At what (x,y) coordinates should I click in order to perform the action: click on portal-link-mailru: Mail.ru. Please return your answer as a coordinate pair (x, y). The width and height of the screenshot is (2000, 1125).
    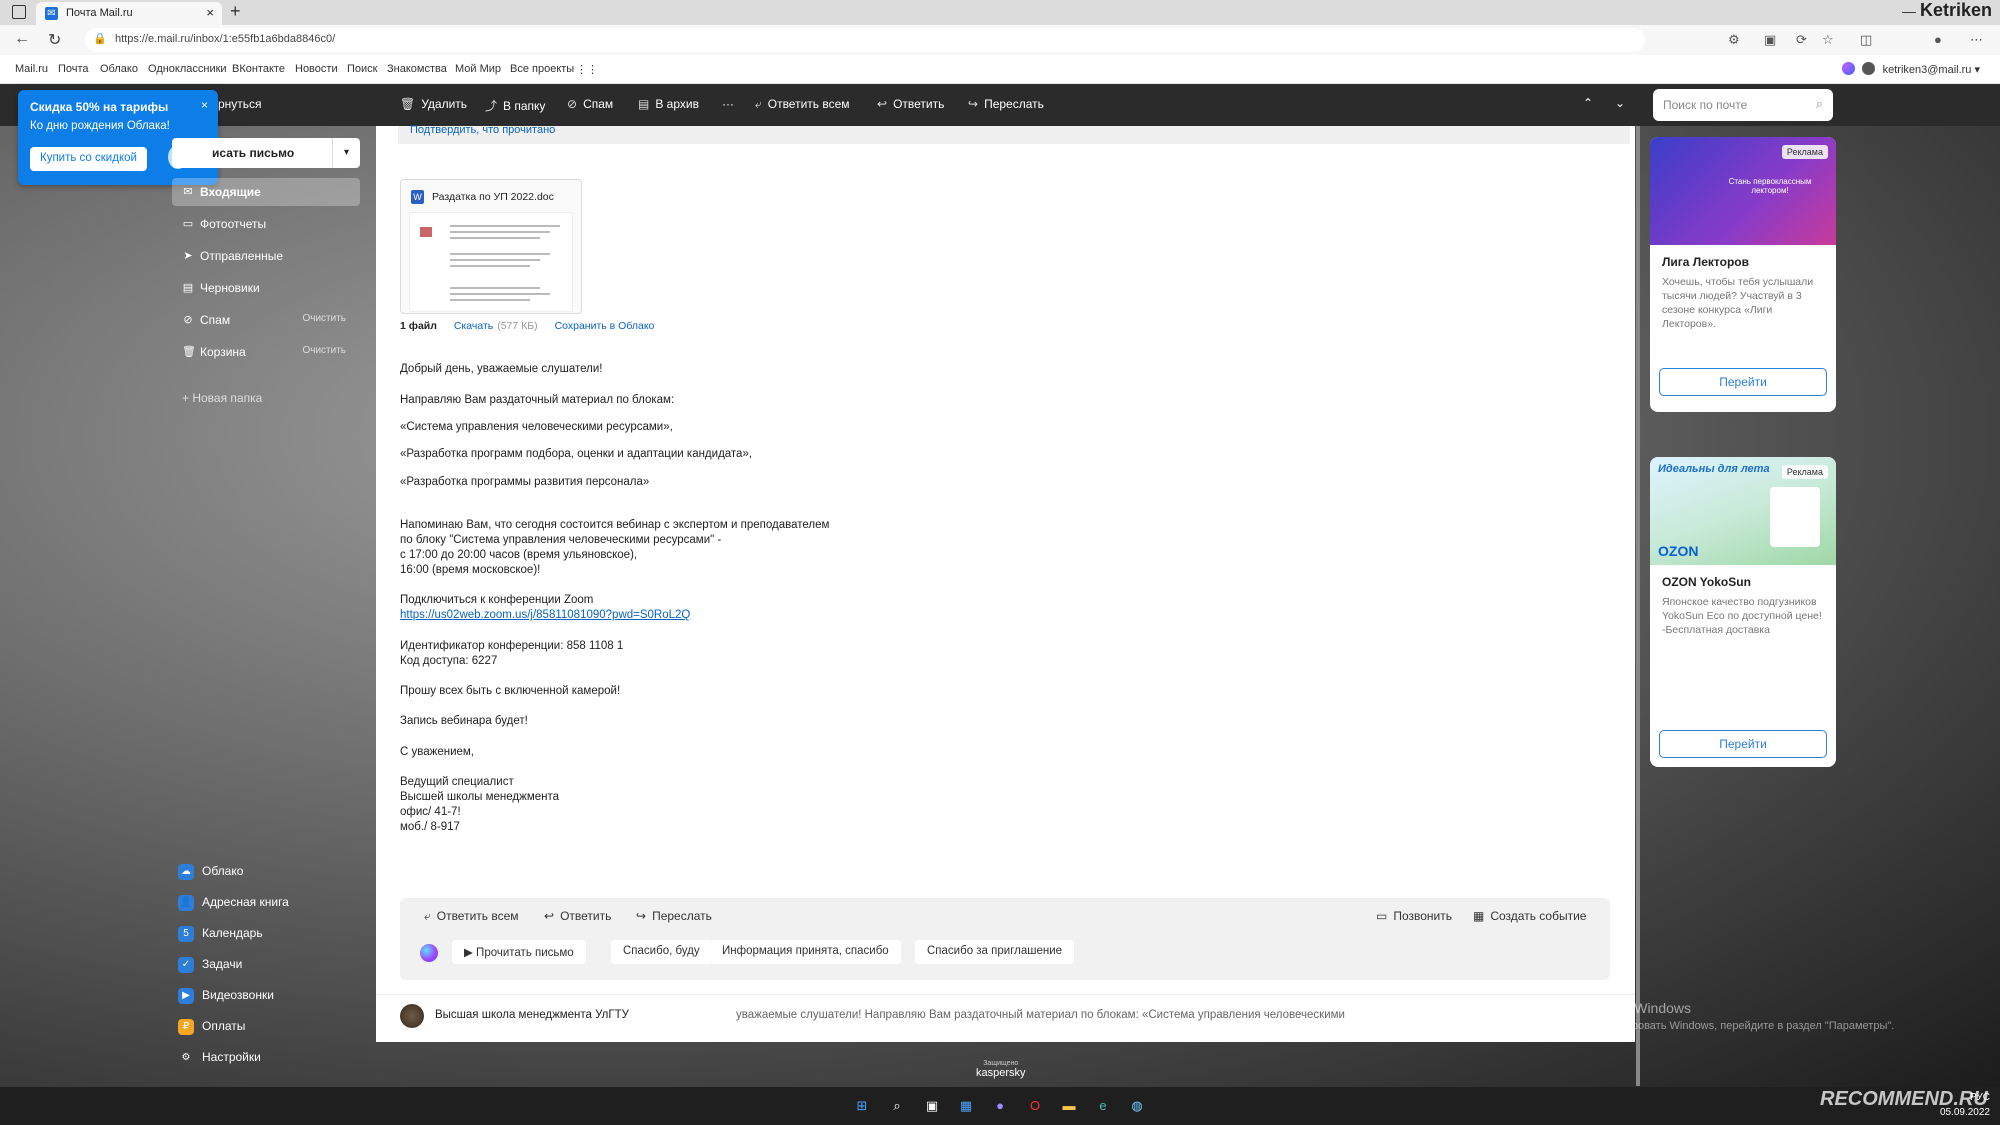
    Looking at the image, I should click on (31, 69).